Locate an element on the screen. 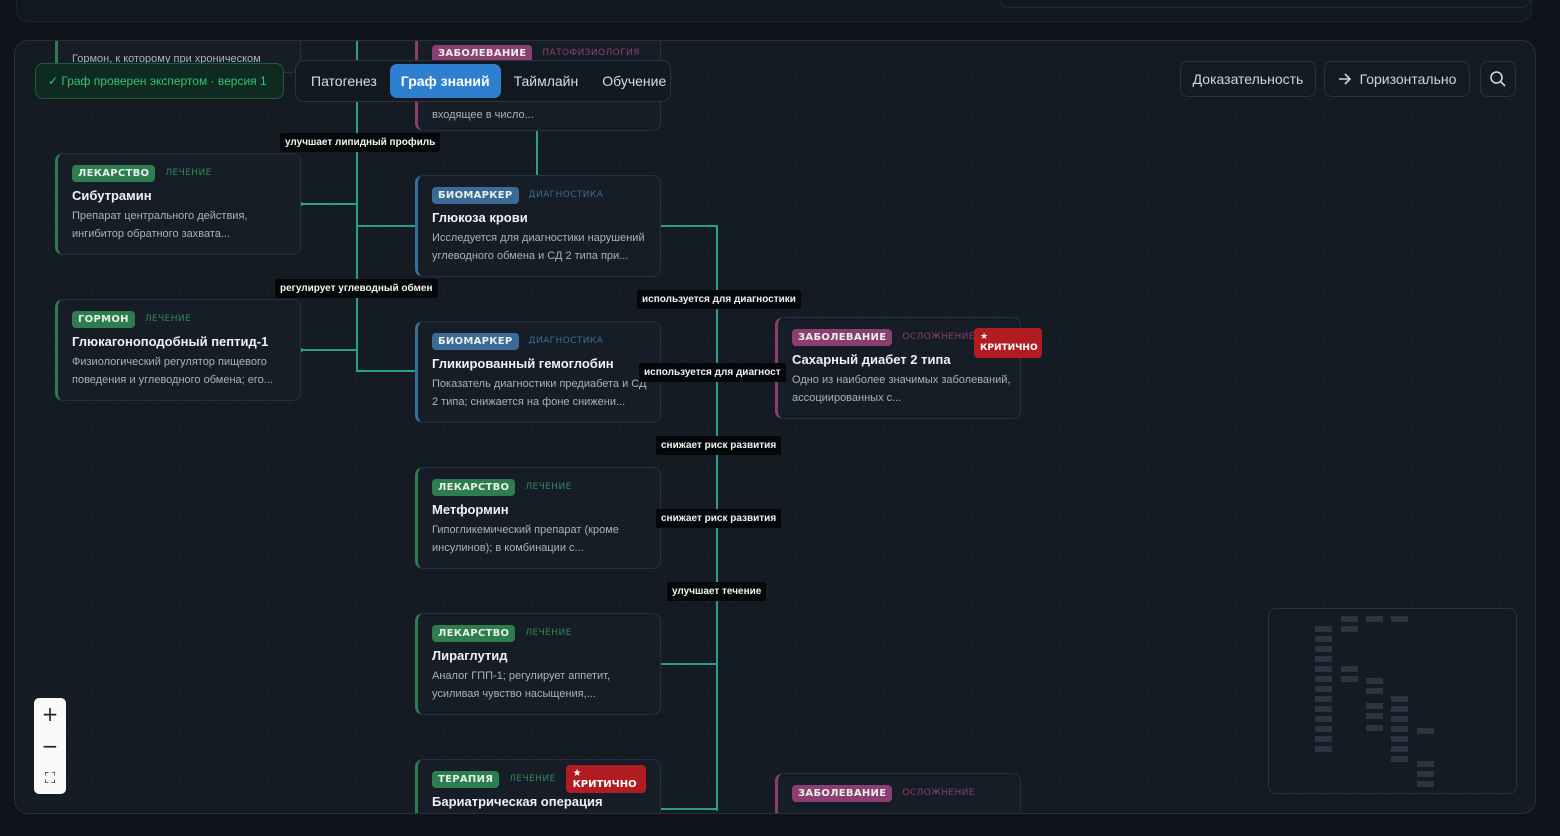 This screenshot has height=836, width=1560. zoom-controls: + − ⛶ is located at coordinates (50, 746).